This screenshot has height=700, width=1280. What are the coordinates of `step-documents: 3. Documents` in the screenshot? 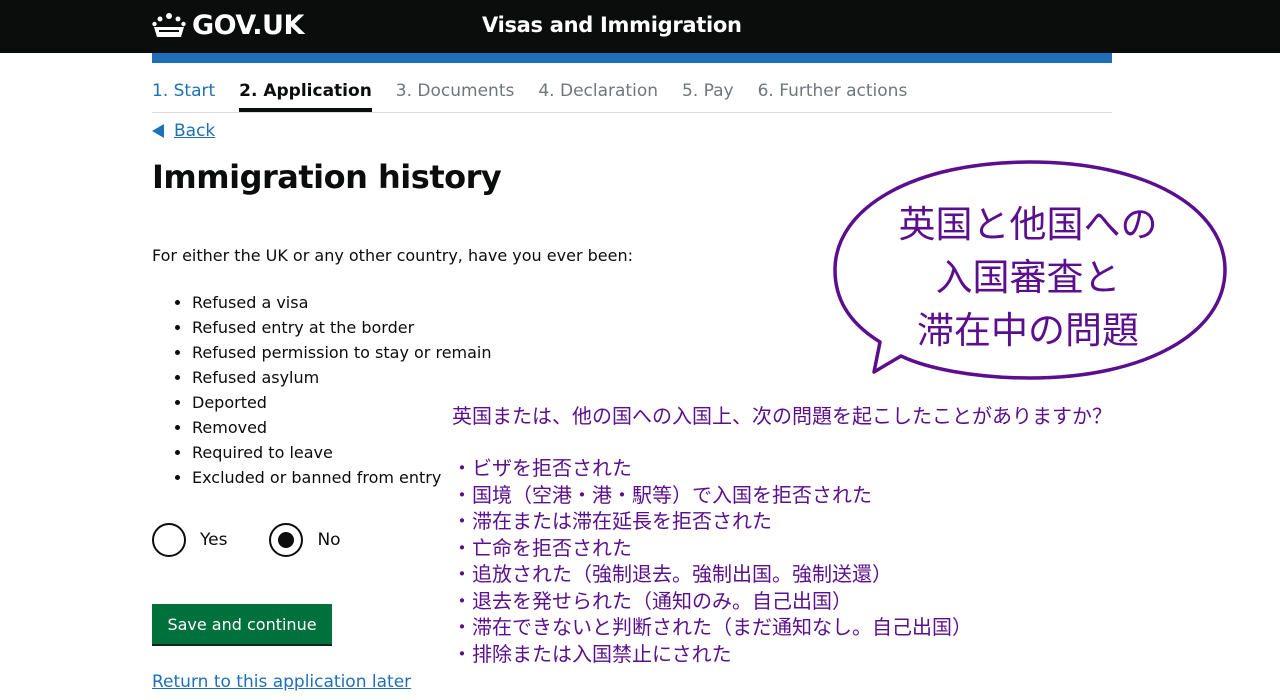 It's located at (455, 91).